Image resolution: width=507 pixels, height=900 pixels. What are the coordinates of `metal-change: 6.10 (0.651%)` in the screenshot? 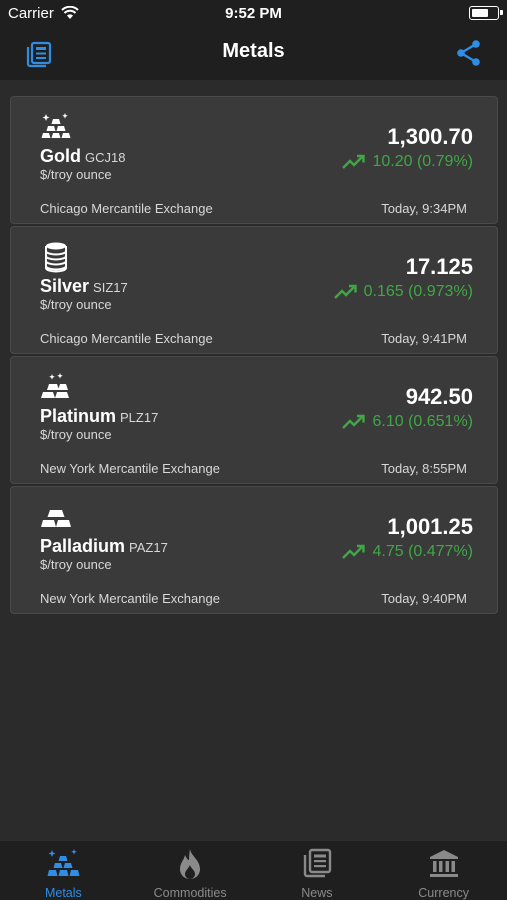 It's located at (422, 421).